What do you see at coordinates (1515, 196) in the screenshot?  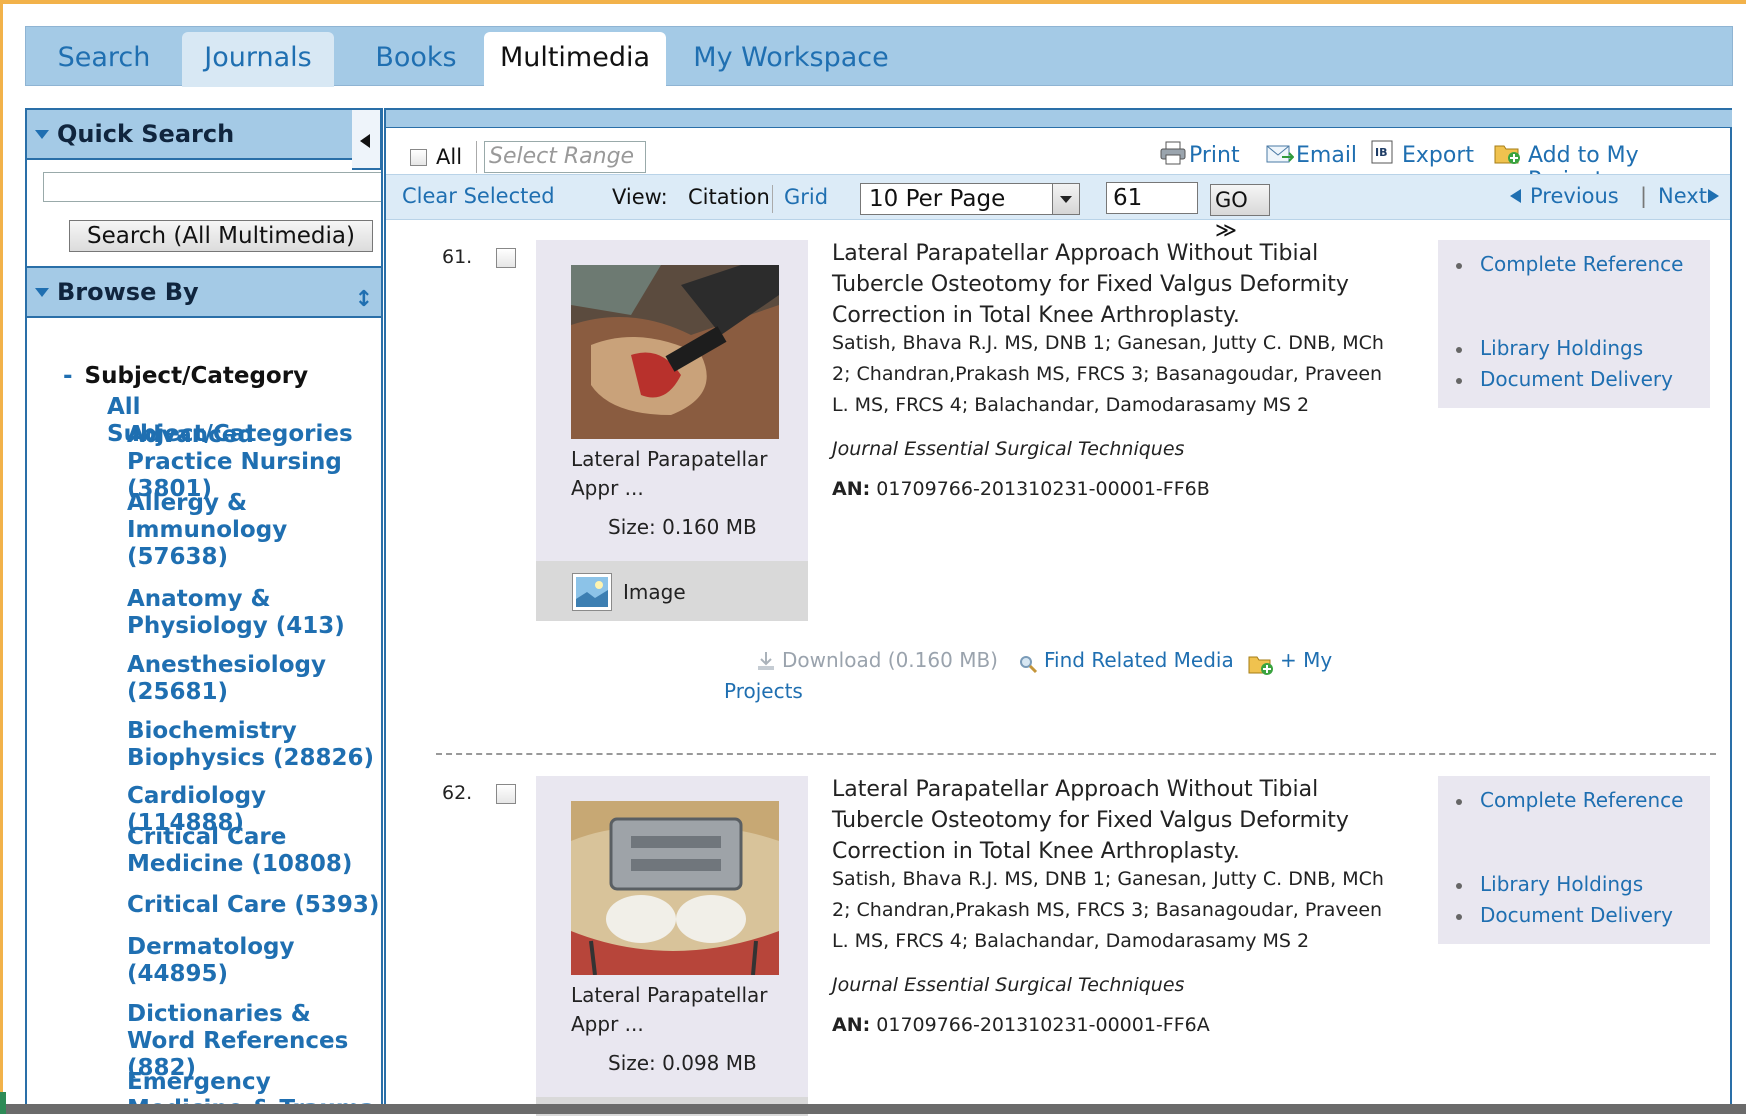 I see `previous-arrow-icon` at bounding box center [1515, 196].